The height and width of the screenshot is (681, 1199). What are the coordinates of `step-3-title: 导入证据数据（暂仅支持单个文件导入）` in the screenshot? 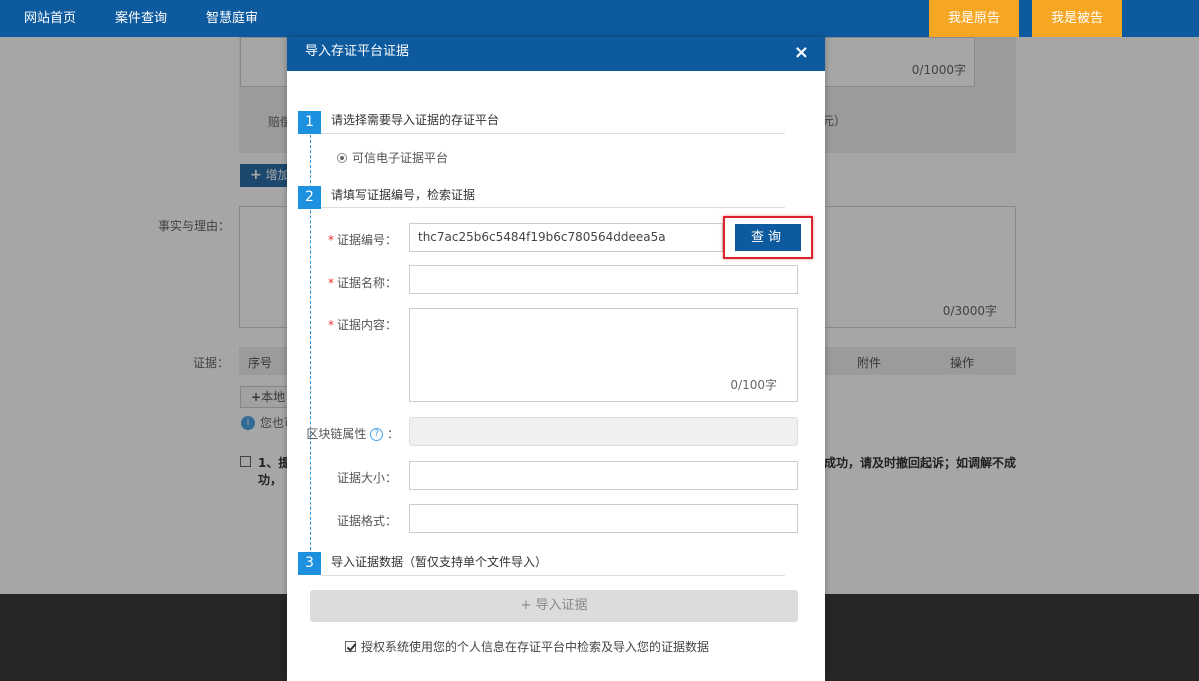 It's located at (439, 562).